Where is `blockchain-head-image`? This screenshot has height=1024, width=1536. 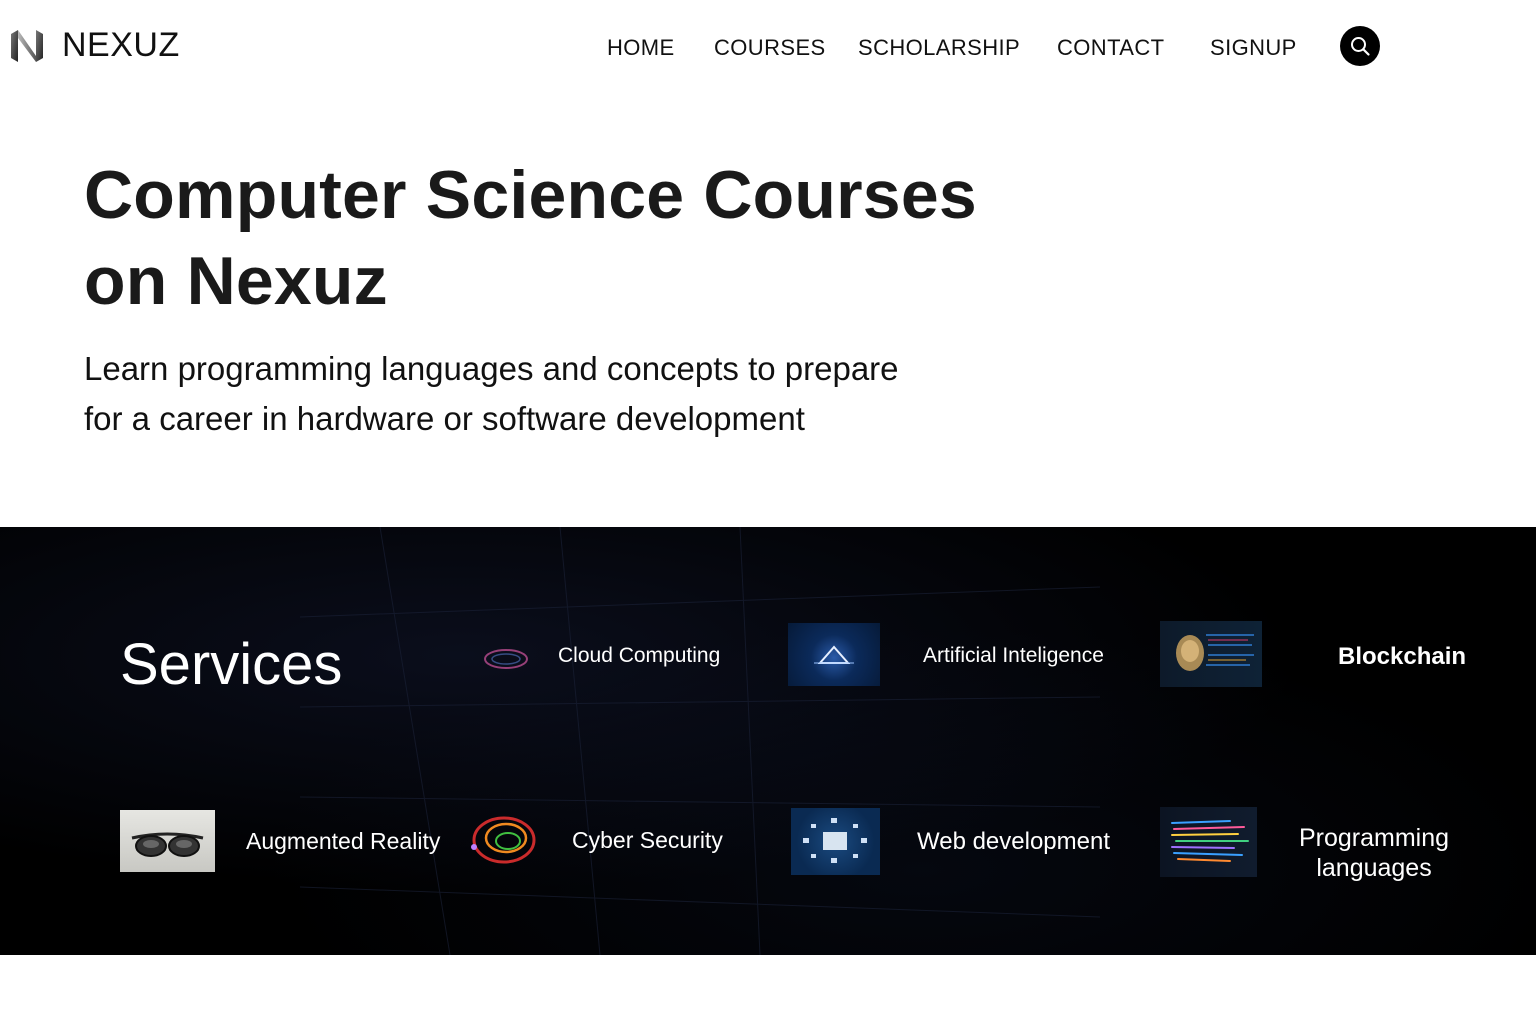
blockchain-head-image is located at coordinates (1211, 654).